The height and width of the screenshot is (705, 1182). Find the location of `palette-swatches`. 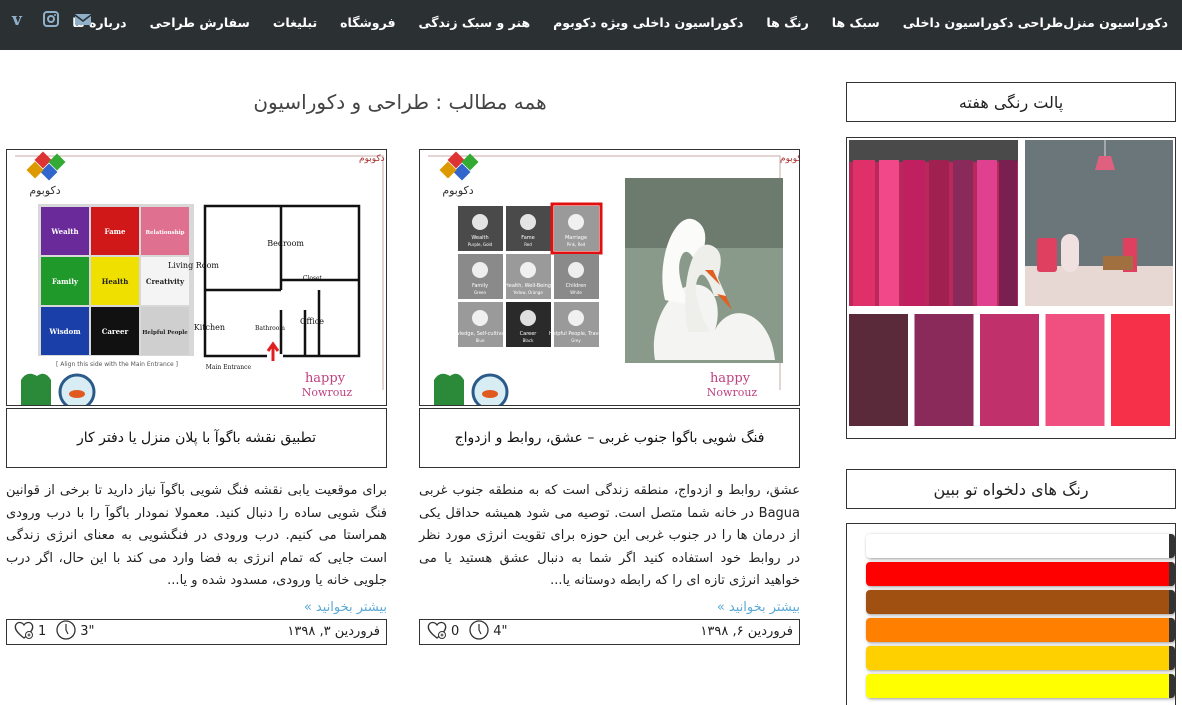

palette-swatches is located at coordinates (1009, 370).